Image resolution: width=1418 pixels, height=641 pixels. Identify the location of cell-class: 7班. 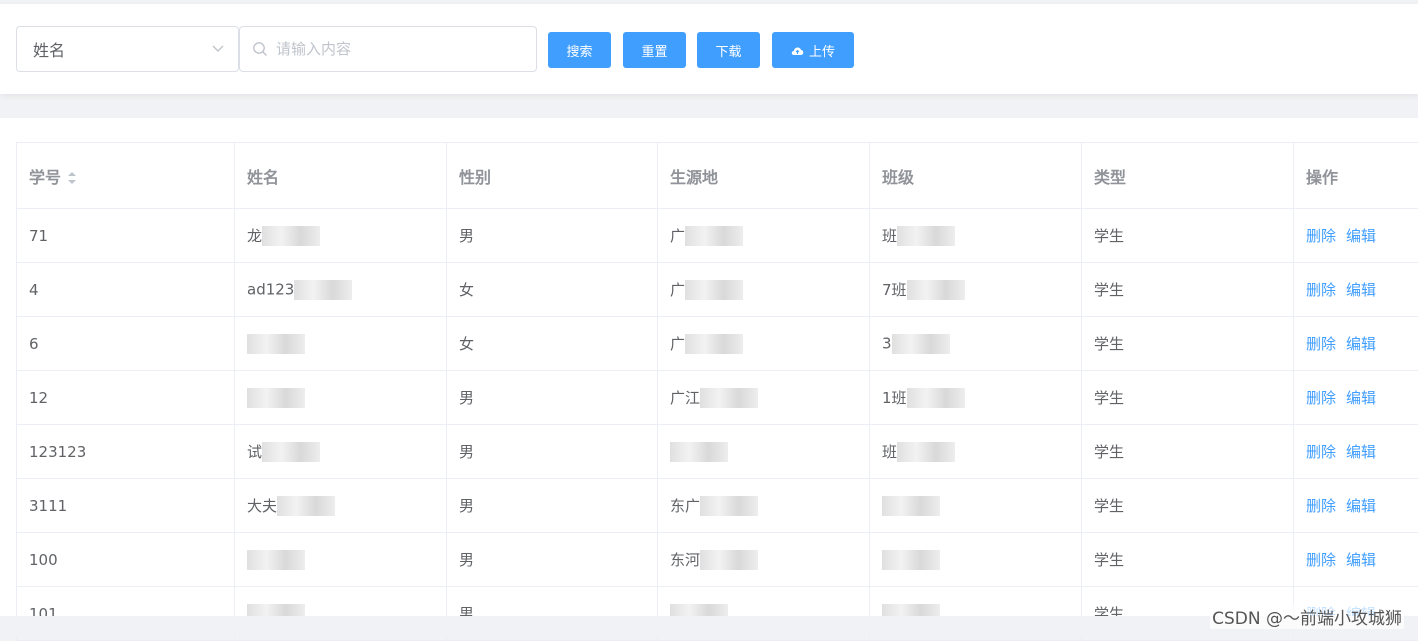
(976, 290).